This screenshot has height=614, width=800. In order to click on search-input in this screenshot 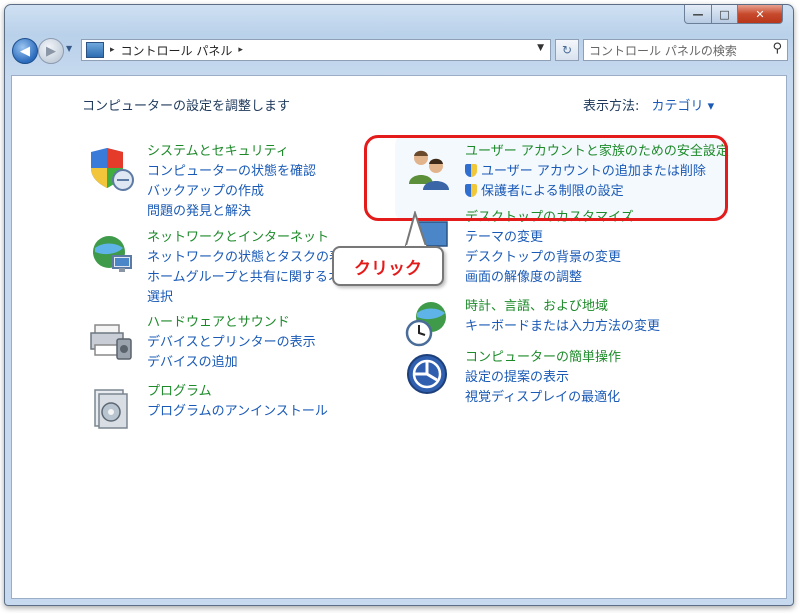, I will do `click(674, 51)`.